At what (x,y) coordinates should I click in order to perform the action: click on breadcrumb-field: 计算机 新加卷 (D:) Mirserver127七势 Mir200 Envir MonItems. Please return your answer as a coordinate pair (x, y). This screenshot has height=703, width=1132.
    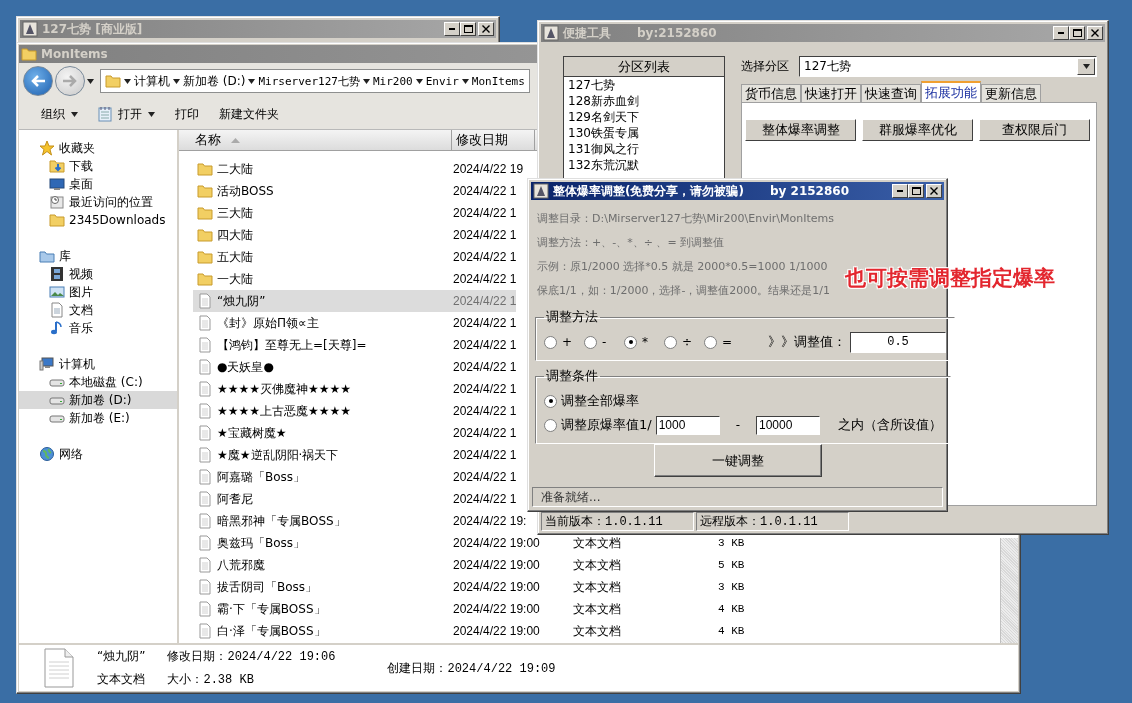
    Looking at the image, I should click on (315, 81).